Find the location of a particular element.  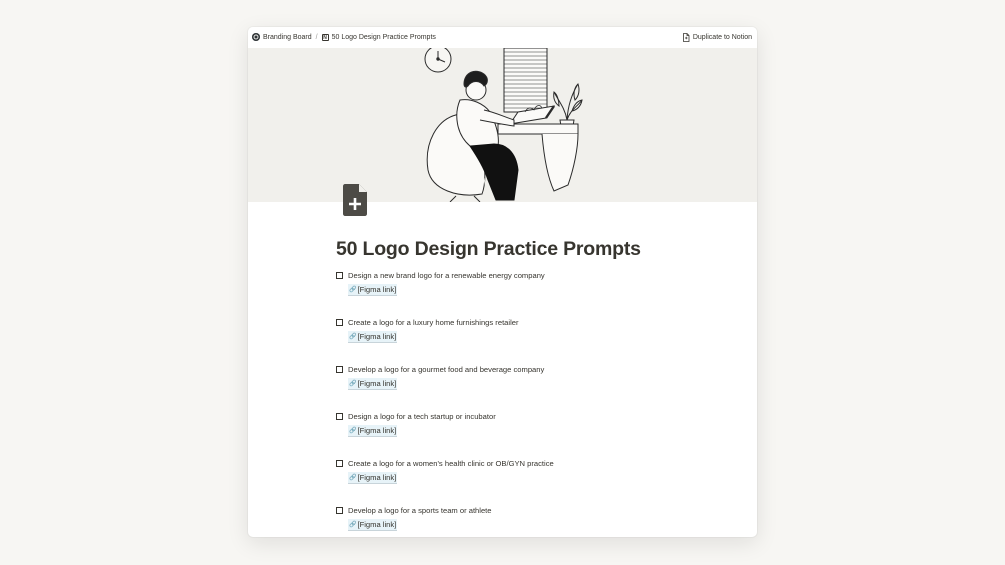

breadcrumb-page: N 50 Logo Design Practice Prompts is located at coordinates (378, 37).